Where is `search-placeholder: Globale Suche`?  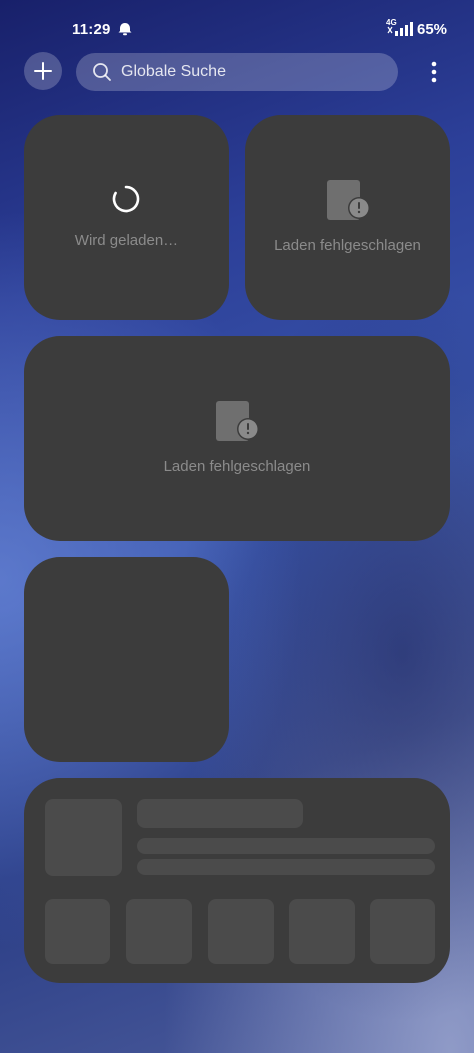 search-placeholder: Globale Suche is located at coordinates (173, 71).